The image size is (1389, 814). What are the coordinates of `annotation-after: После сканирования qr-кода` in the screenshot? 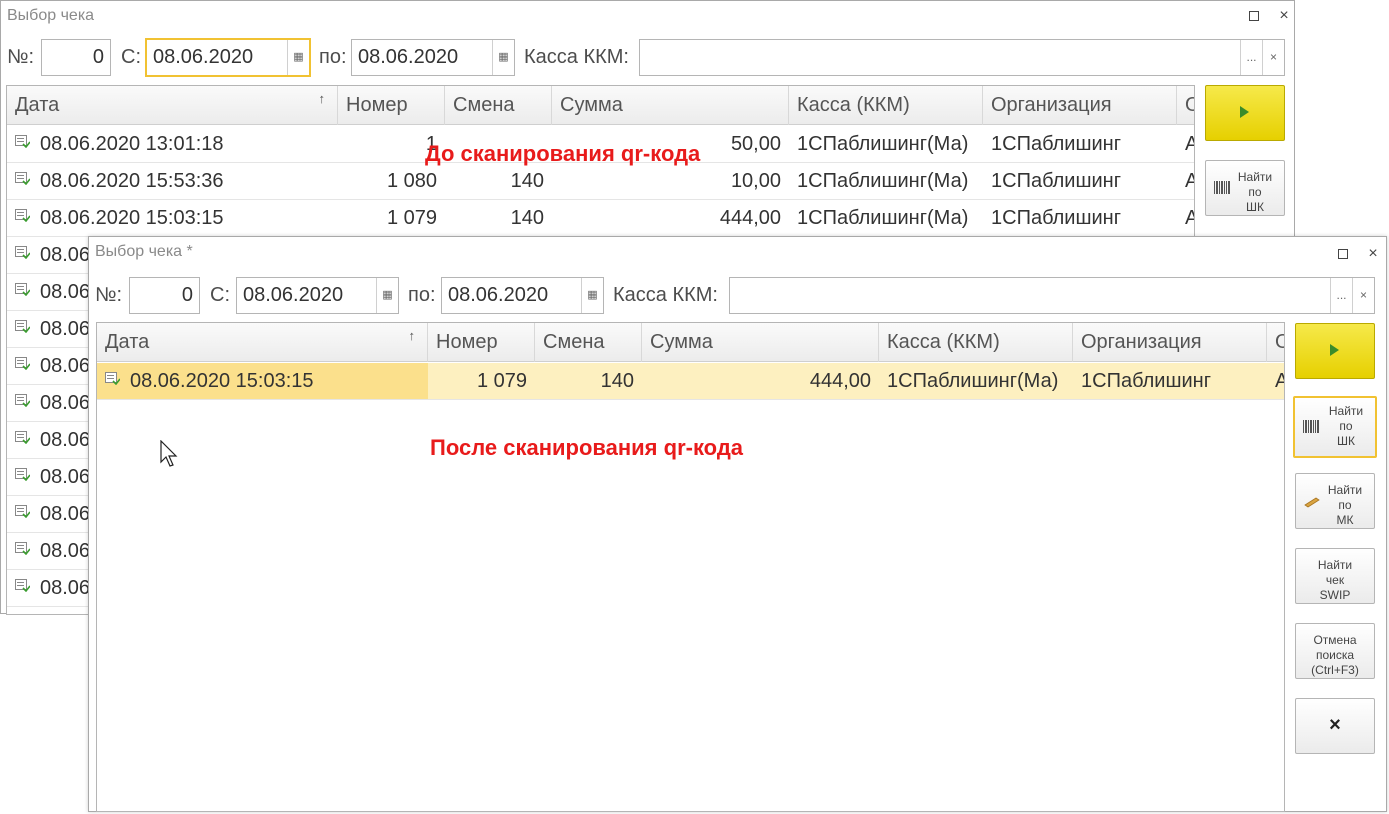 It's located at (587, 447).